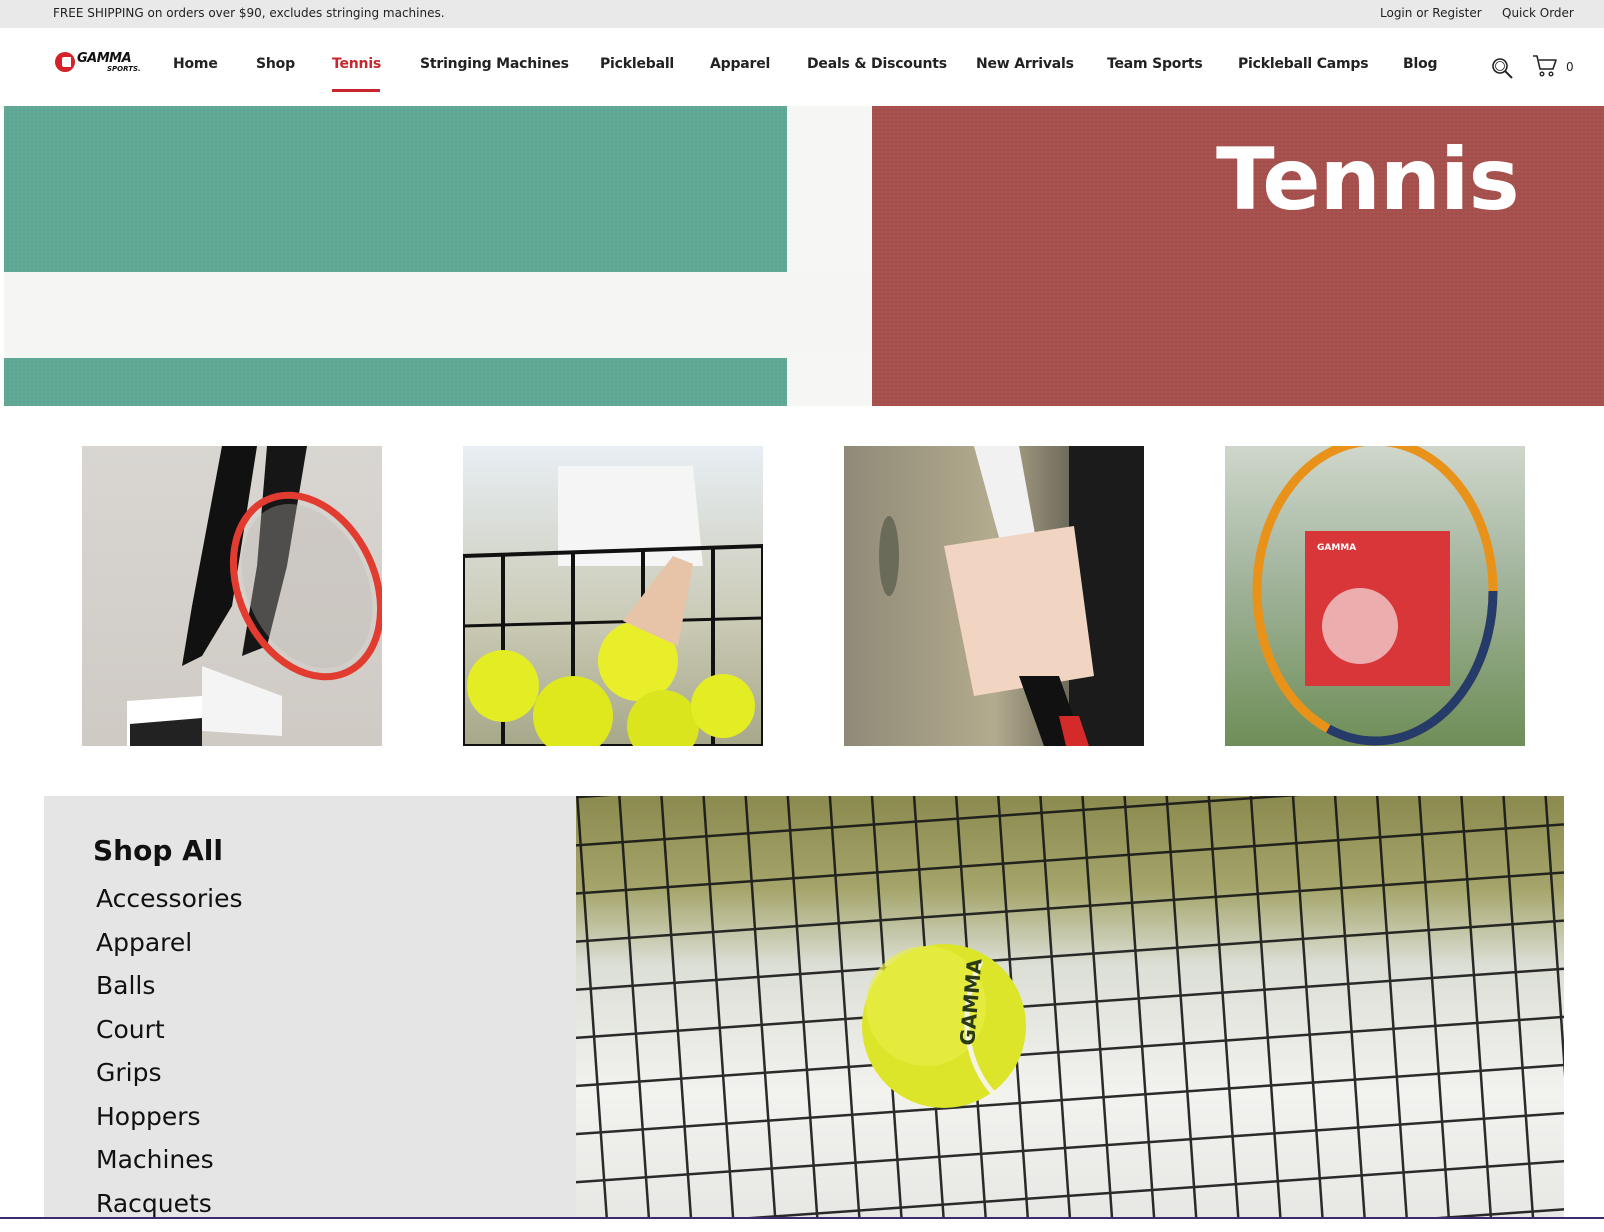  I want to click on cart-count: 0, so click(1570, 67).